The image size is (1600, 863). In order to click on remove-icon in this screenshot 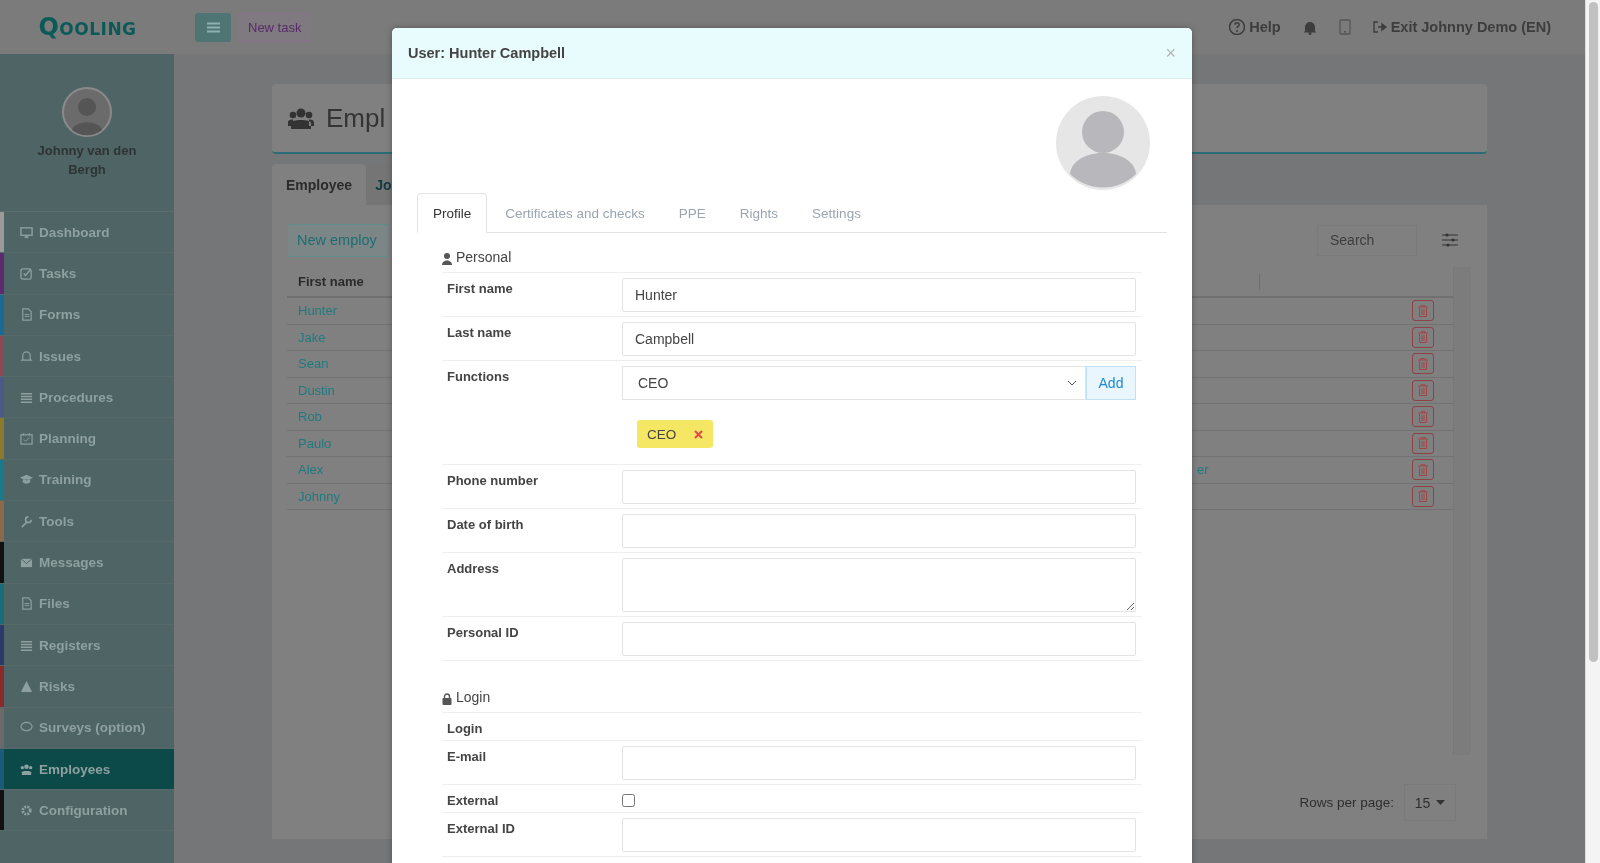, I will do `click(699, 434)`.